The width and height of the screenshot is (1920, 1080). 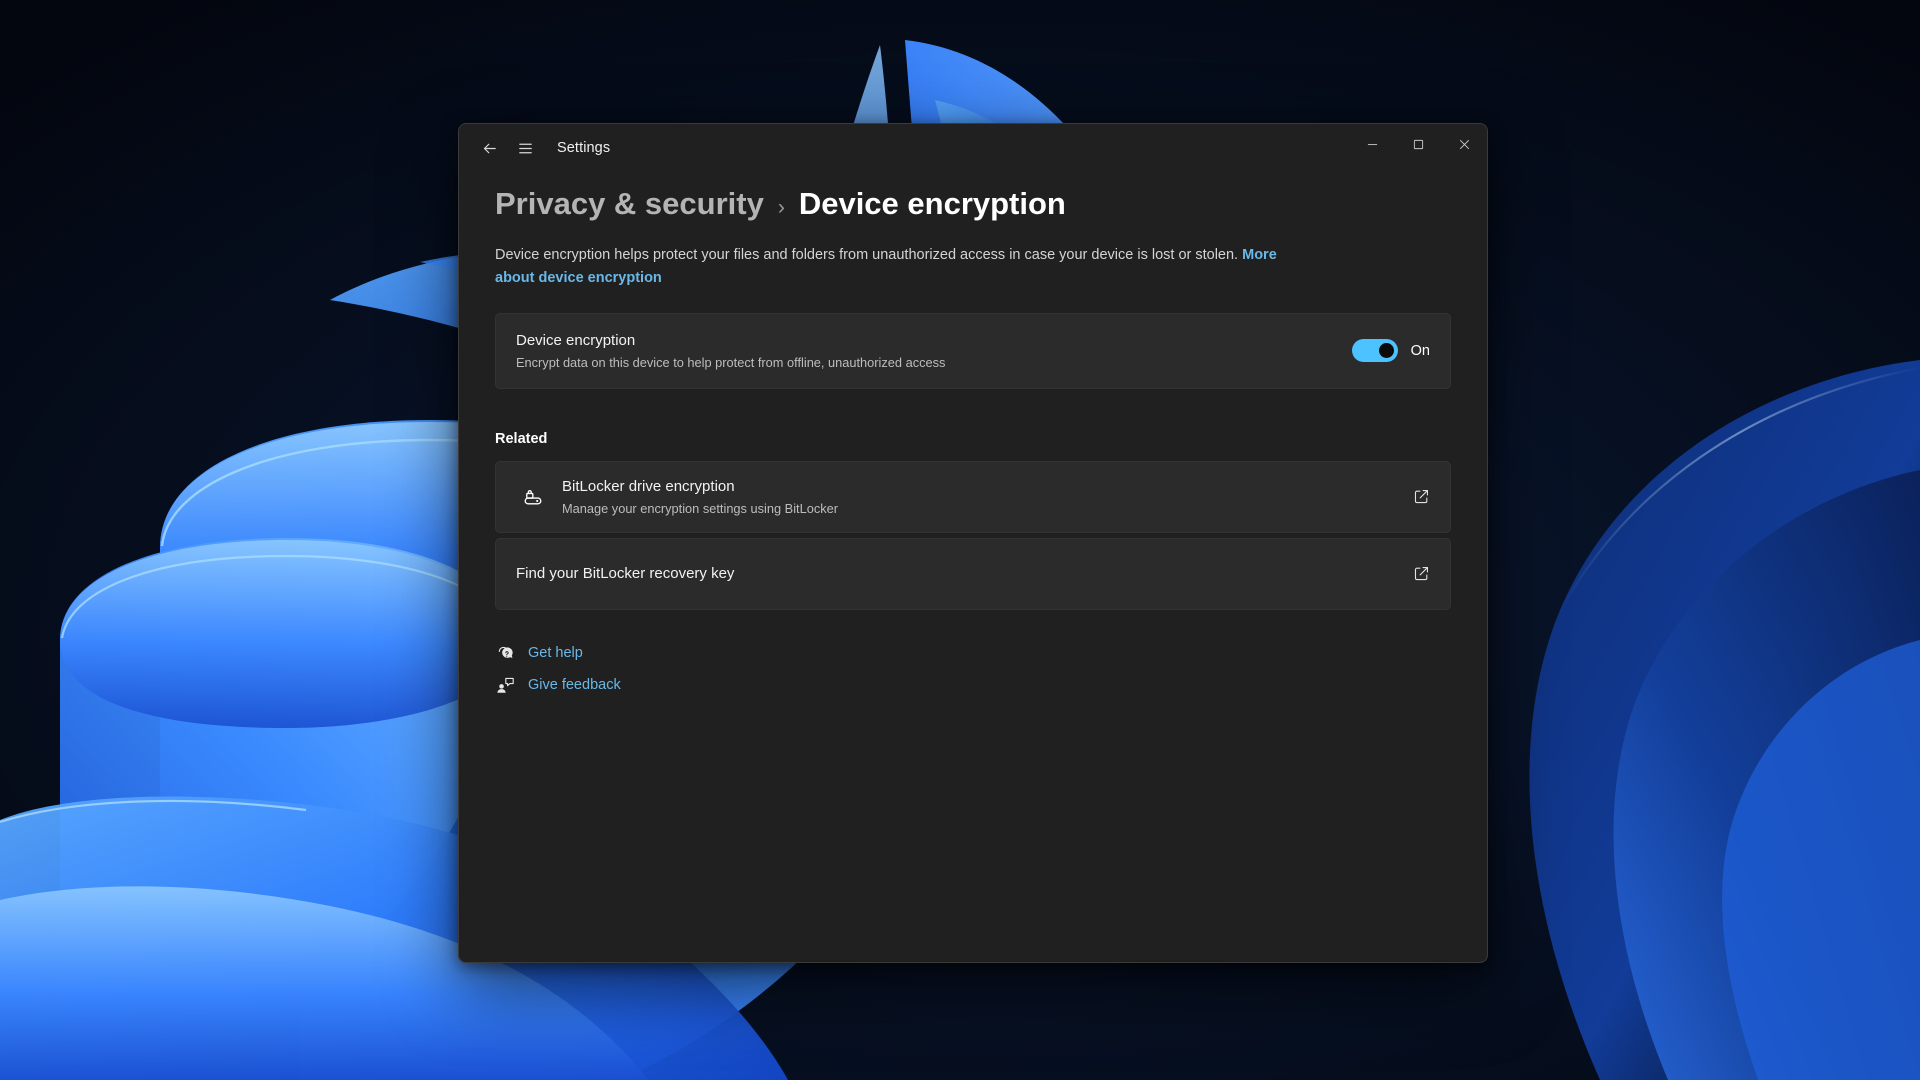 I want to click on toggle-switch-knob, so click(x=1386, y=351).